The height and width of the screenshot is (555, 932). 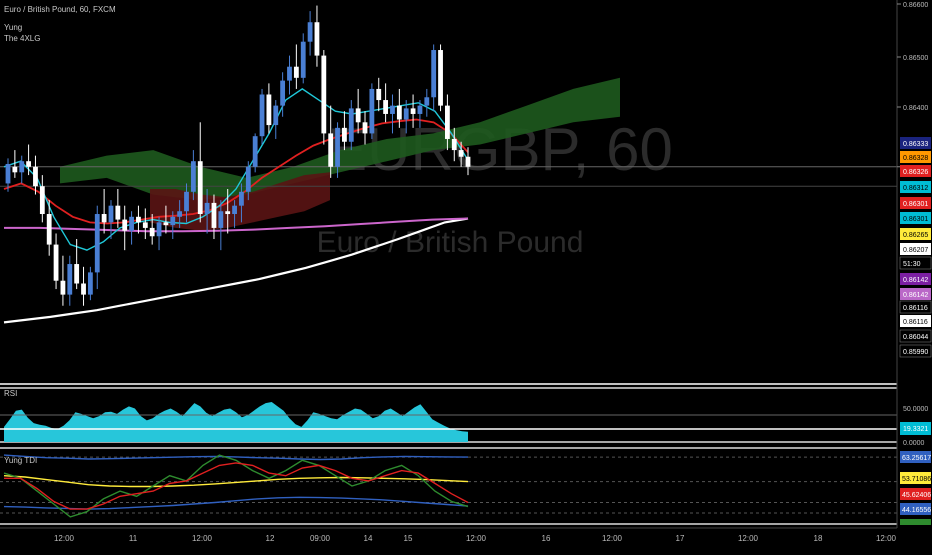 I want to click on price-tag-label: 0.86333, so click(x=915, y=144).